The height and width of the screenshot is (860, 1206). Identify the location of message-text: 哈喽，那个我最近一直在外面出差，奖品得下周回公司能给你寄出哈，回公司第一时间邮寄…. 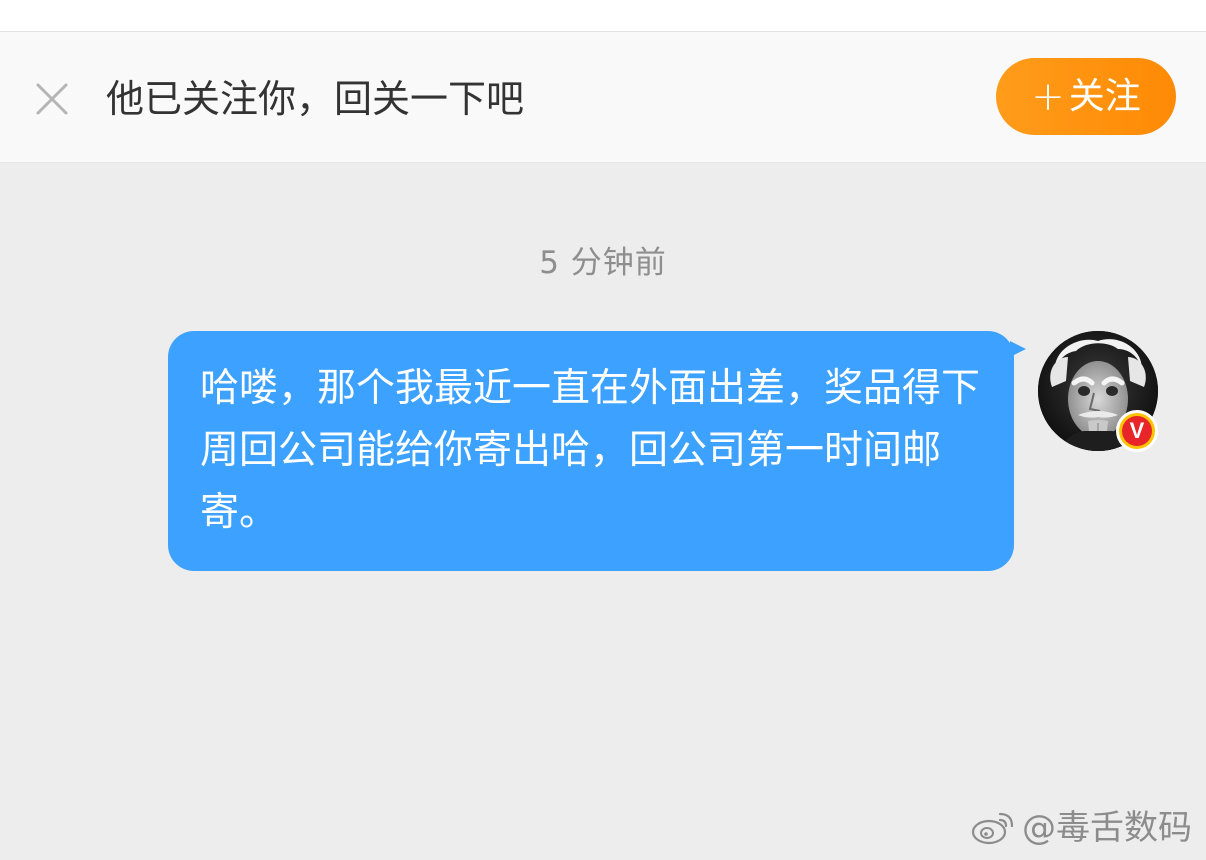
(590, 450).